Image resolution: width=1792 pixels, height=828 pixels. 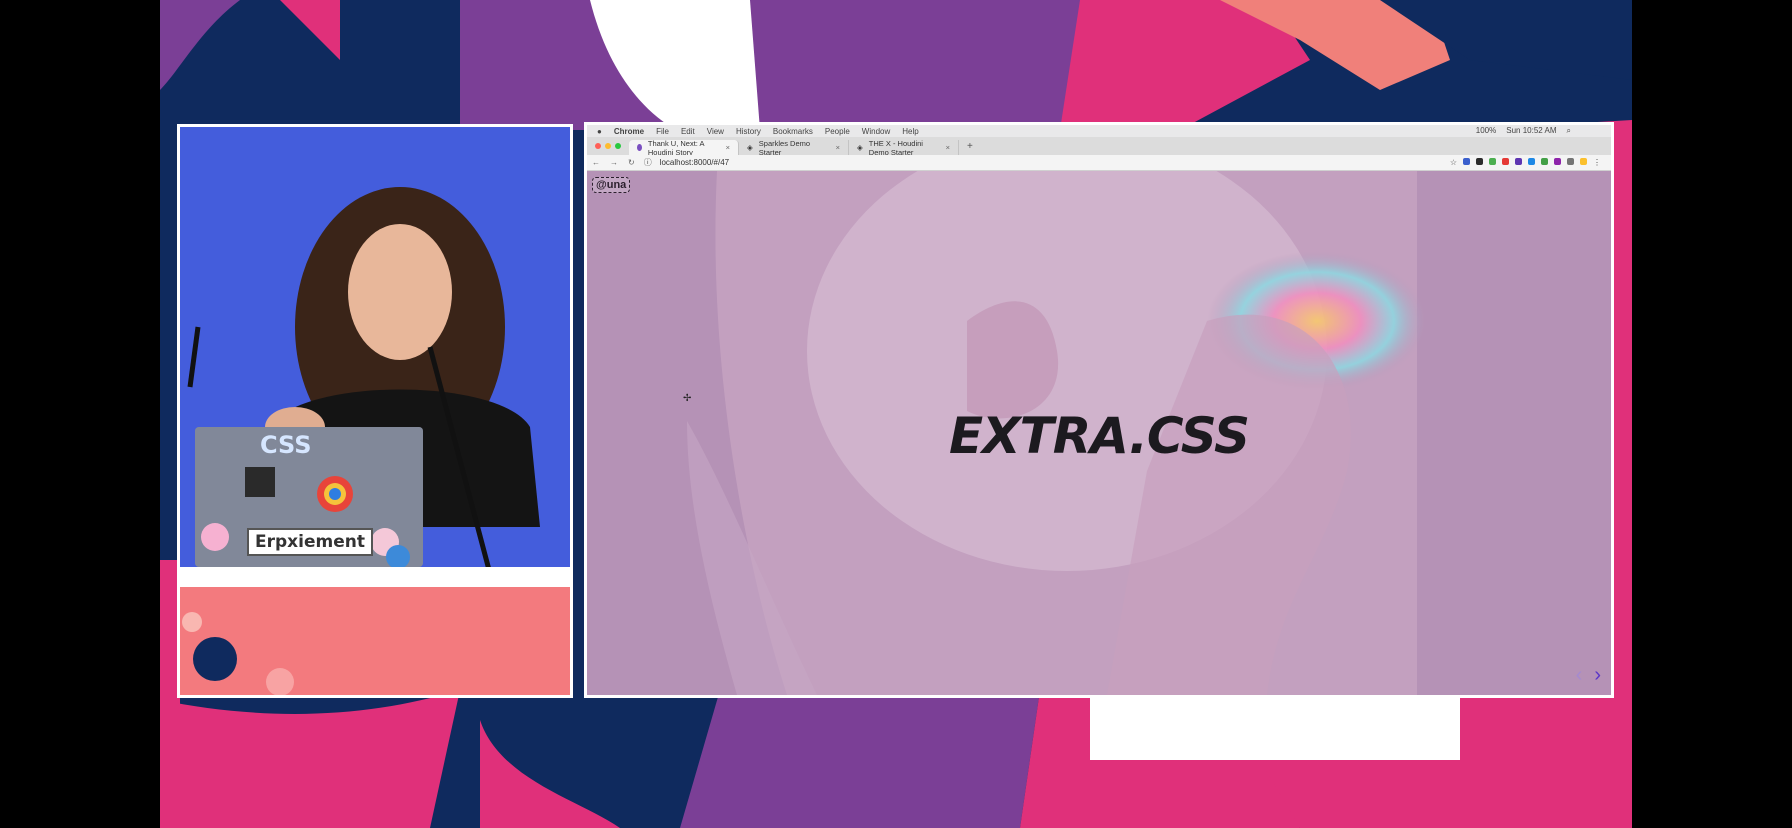 What do you see at coordinates (676, 147) in the screenshot?
I see `tab-label: Thank U, Next: A Houdini Story` at bounding box center [676, 147].